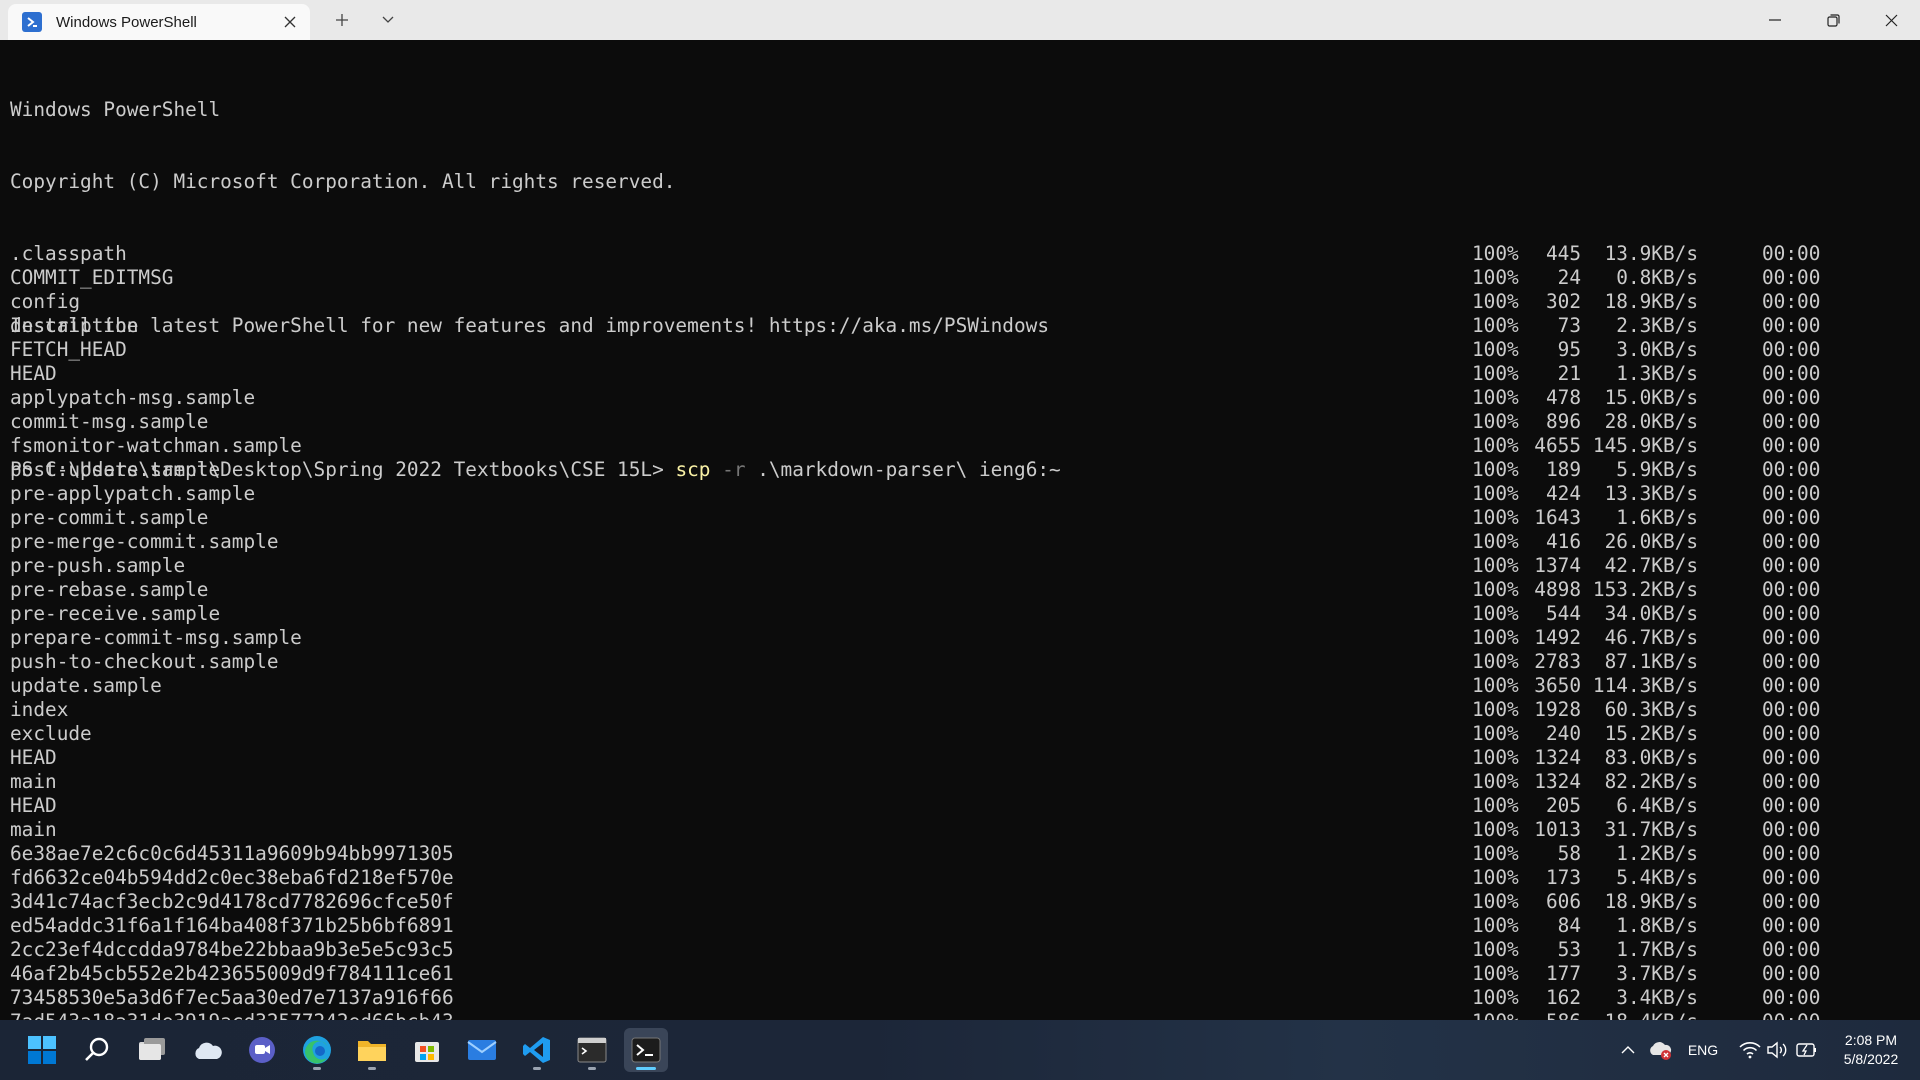 This screenshot has width=1920, height=1080. What do you see at coordinates (45, 301) in the screenshot?
I see `transfer-filename: config` at bounding box center [45, 301].